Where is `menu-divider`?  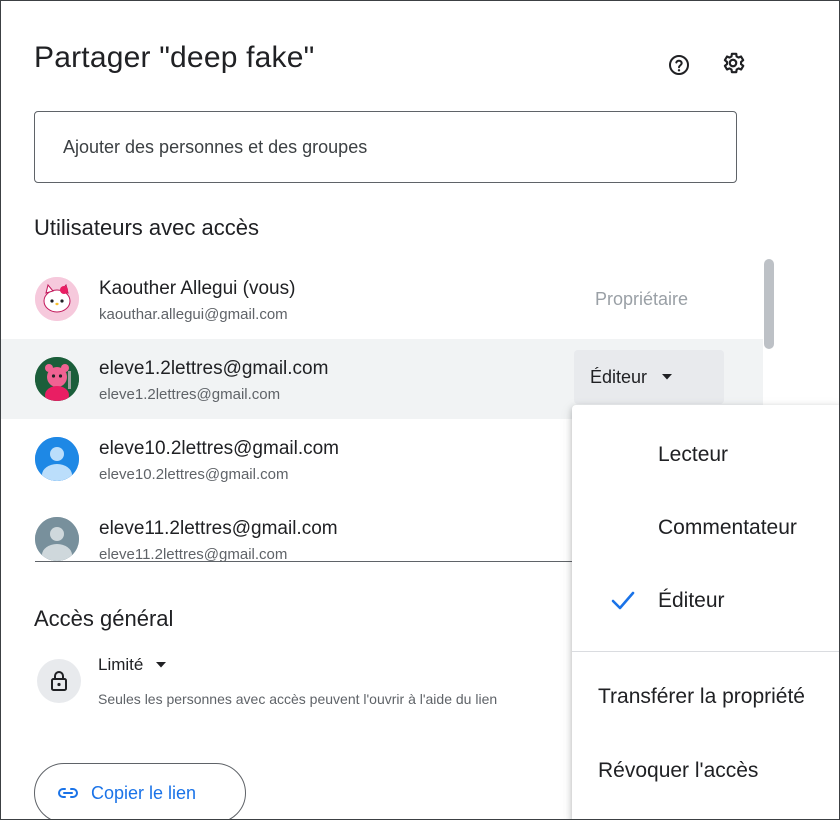
menu-divider is located at coordinates (705, 651).